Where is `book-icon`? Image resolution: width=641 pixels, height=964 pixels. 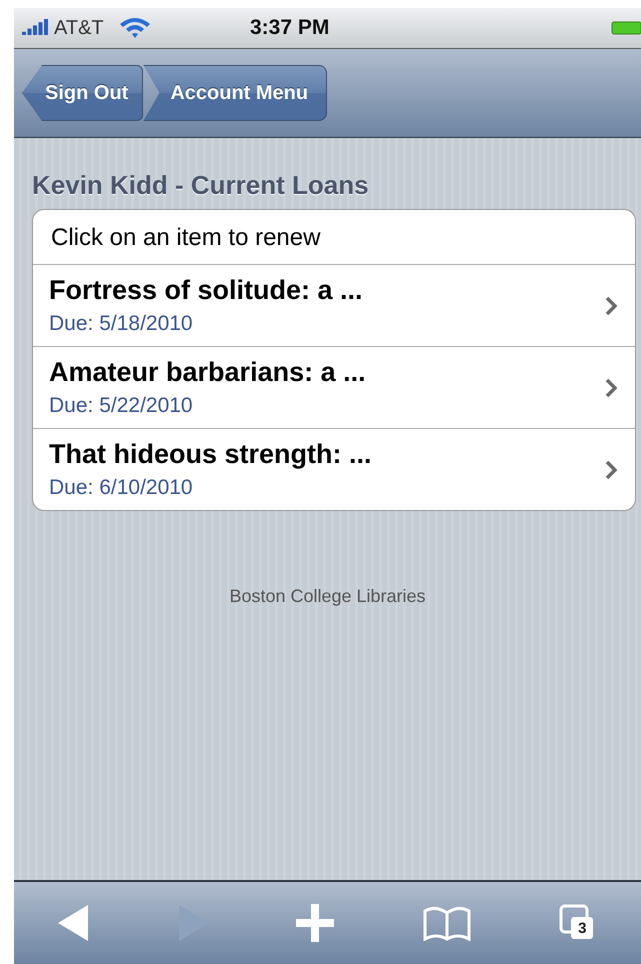 book-icon is located at coordinates (447, 923).